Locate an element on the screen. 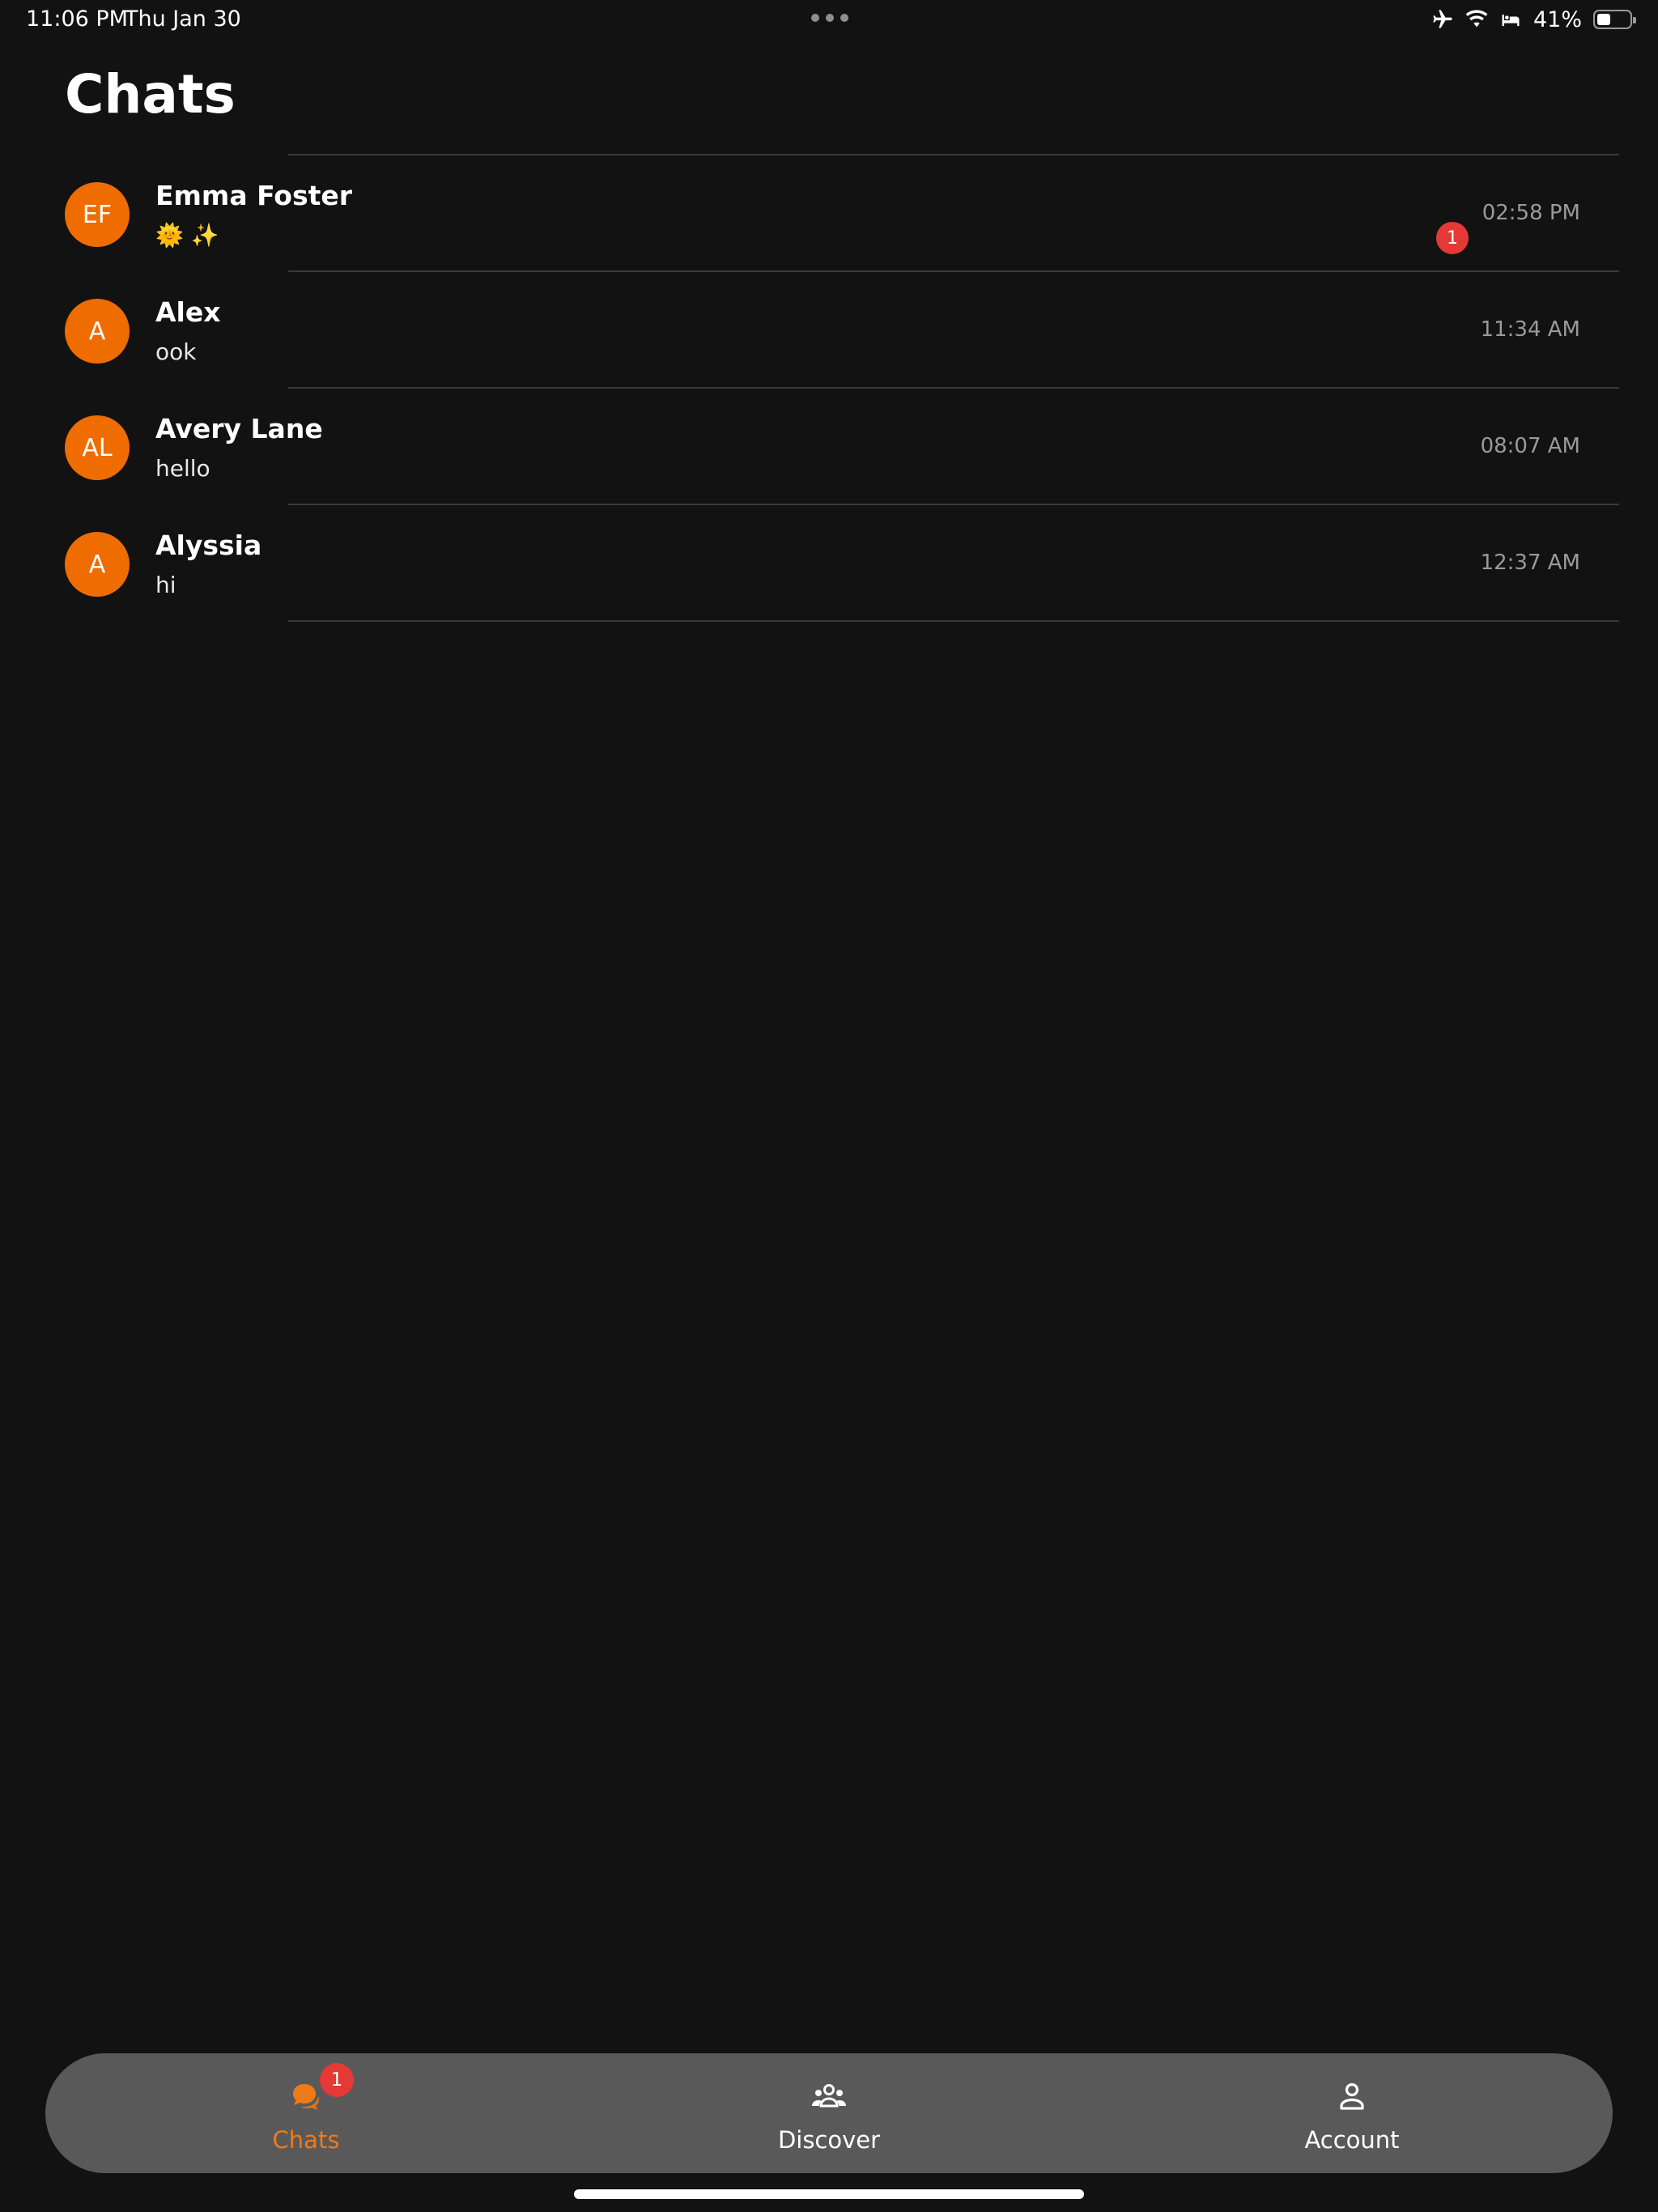  page-title: Chats is located at coordinates (150, 94).